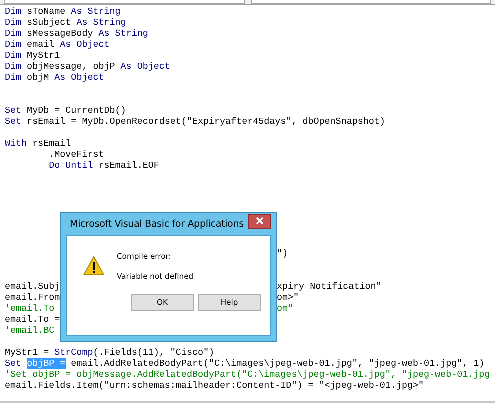 This screenshot has height=403, width=495. What do you see at coordinates (214, 385) in the screenshot?
I see `code-line: email.Fields.Item("urn:schemas:mailheader:Content-ID") = "<jpeg-web-01.jpg>"` at bounding box center [214, 385].